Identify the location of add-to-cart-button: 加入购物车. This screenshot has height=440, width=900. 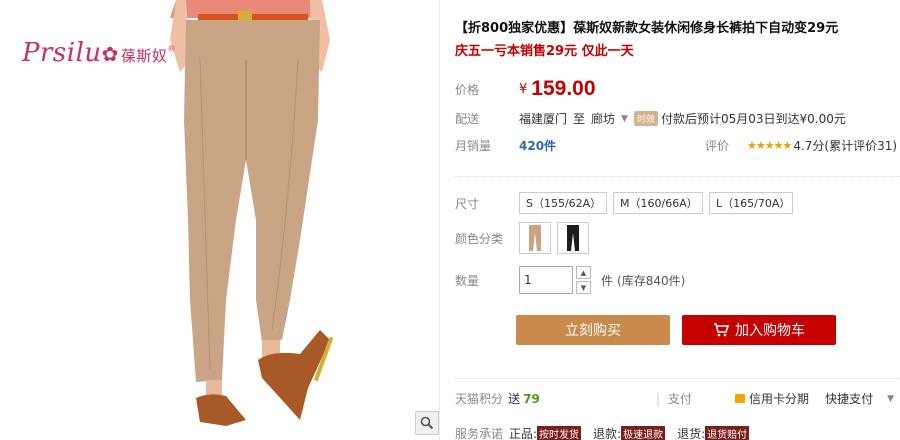
(759, 330).